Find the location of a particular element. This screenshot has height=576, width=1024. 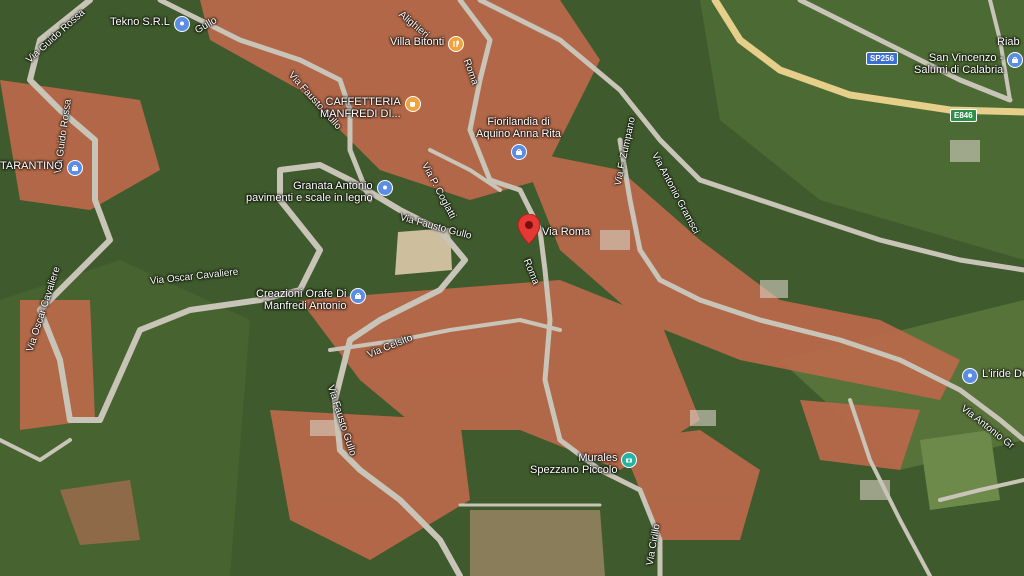

selected-place-label: Via Roma is located at coordinates (566, 232).